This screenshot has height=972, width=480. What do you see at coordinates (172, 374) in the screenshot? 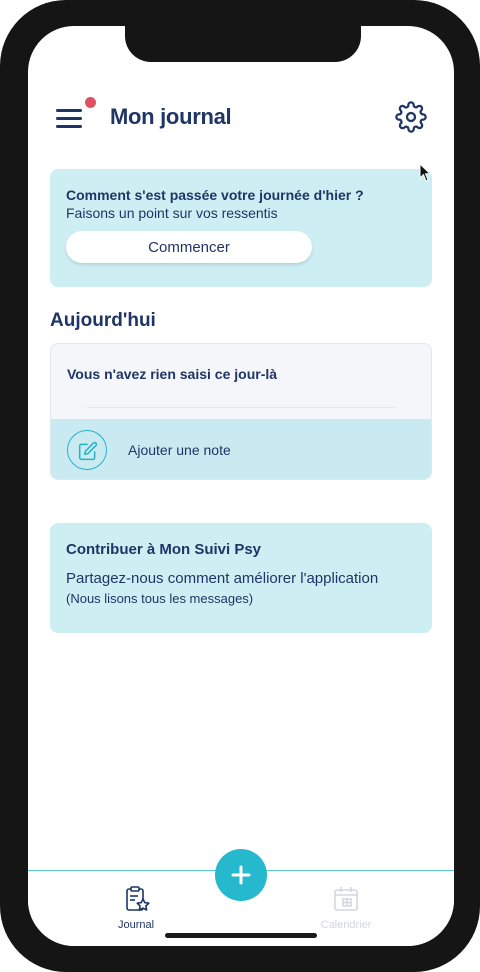
I see `empty-day-message: Vous n'avez rien saisi ce jour-là` at bounding box center [172, 374].